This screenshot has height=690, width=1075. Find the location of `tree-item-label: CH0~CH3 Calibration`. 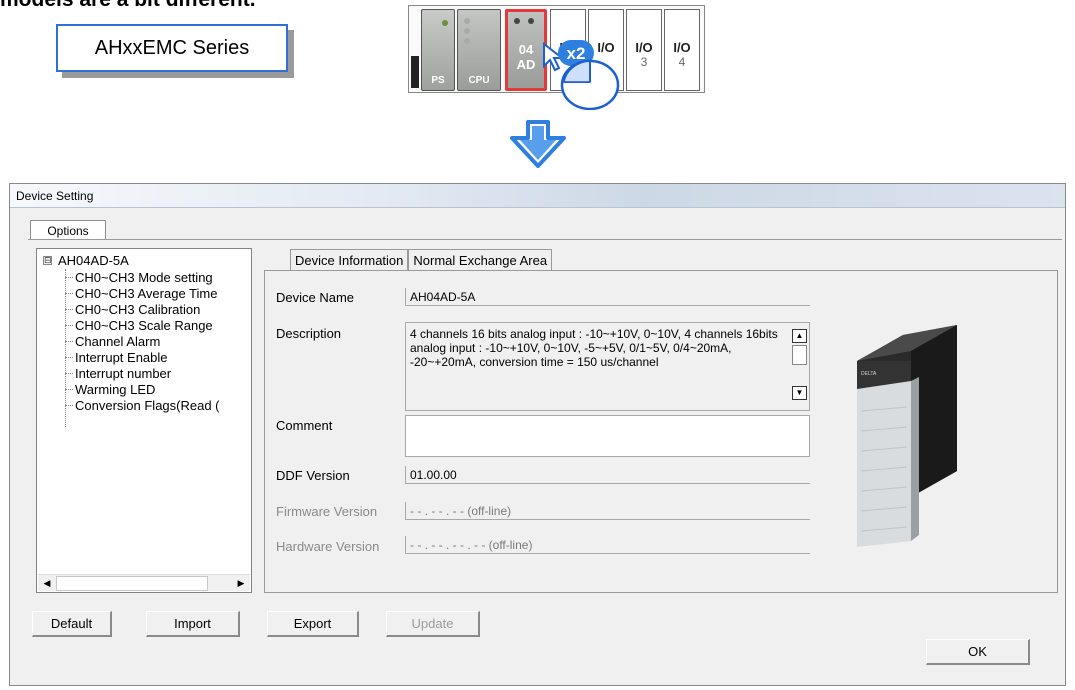

tree-item-label: CH0~CH3 Calibration is located at coordinates (138, 309).